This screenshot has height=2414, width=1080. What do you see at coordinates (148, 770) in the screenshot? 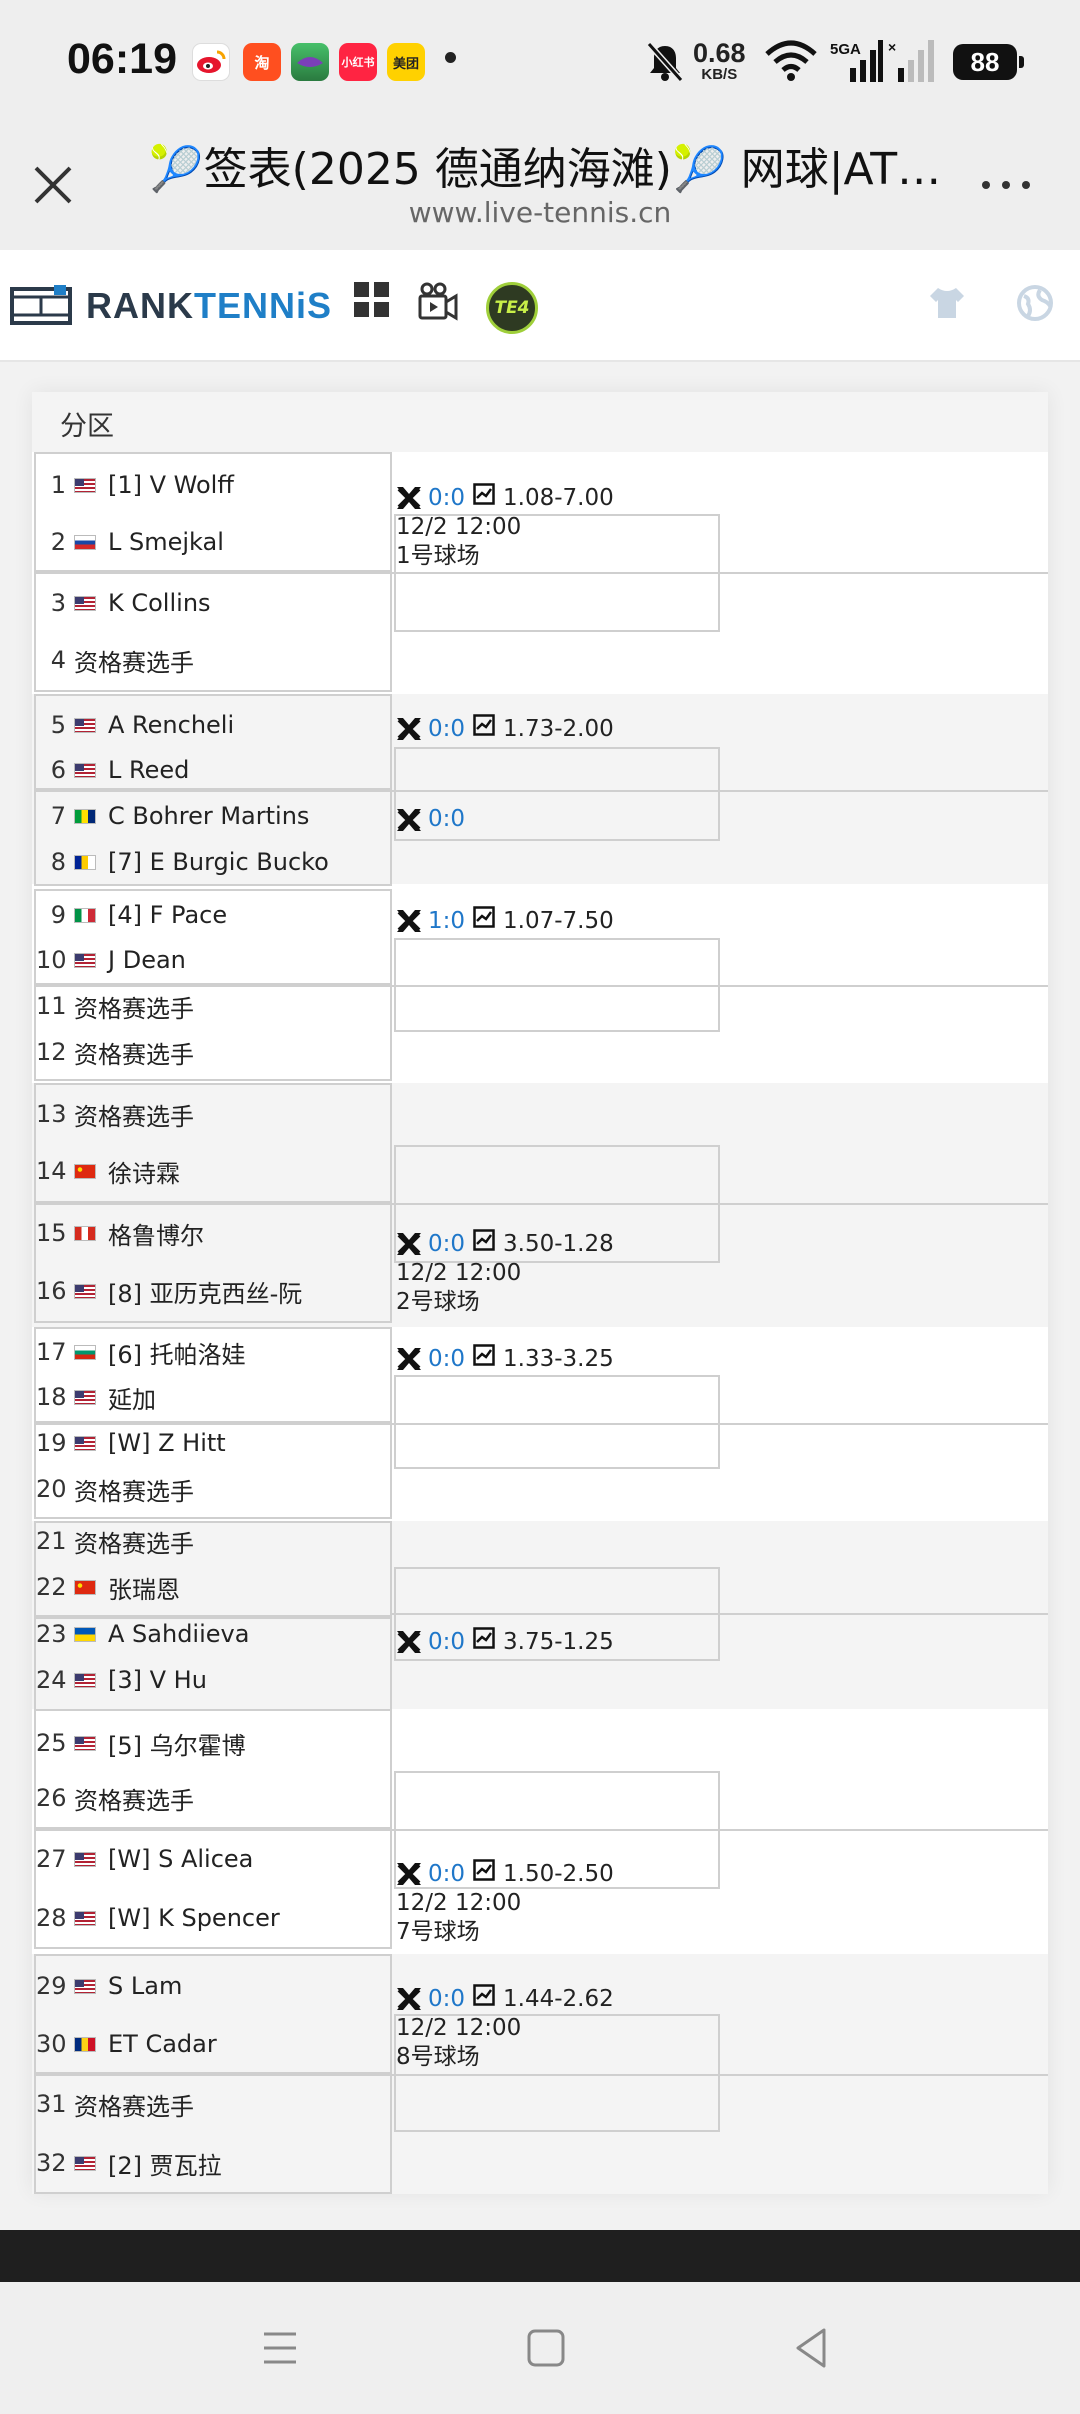
I see `player-name: L Reed` at bounding box center [148, 770].